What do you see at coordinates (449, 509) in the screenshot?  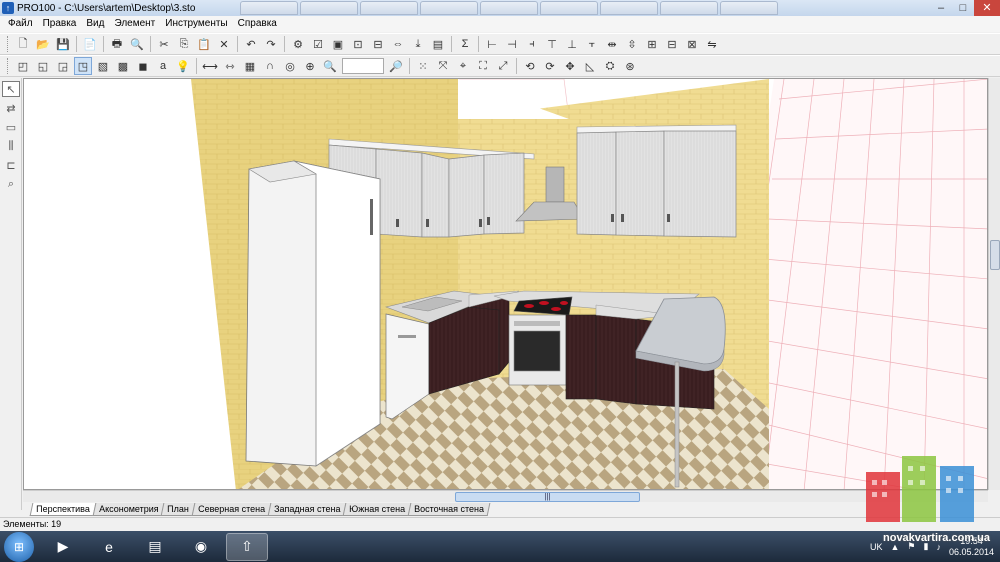 I see `view-tab-6: Восточная стена` at bounding box center [449, 509].